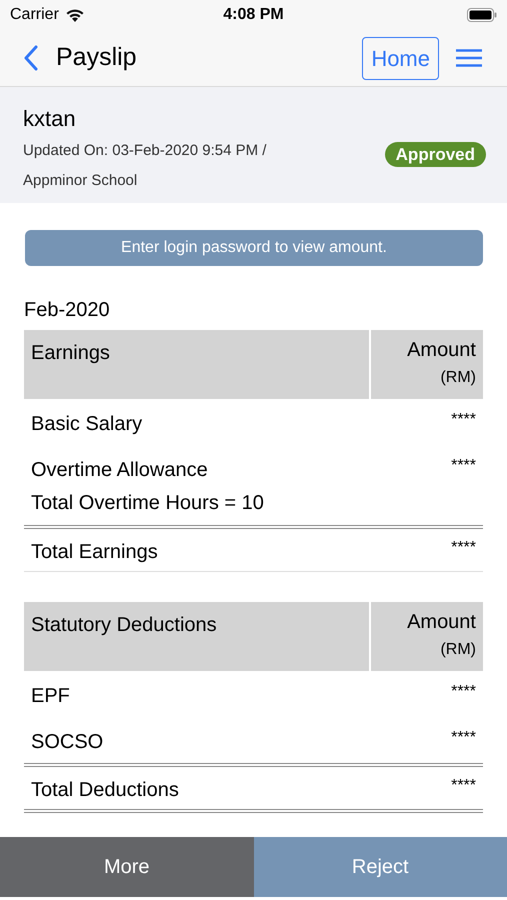 Image resolution: width=507 pixels, height=900 pixels. Describe the element at coordinates (127, 867) in the screenshot. I see `more-button: More` at that location.